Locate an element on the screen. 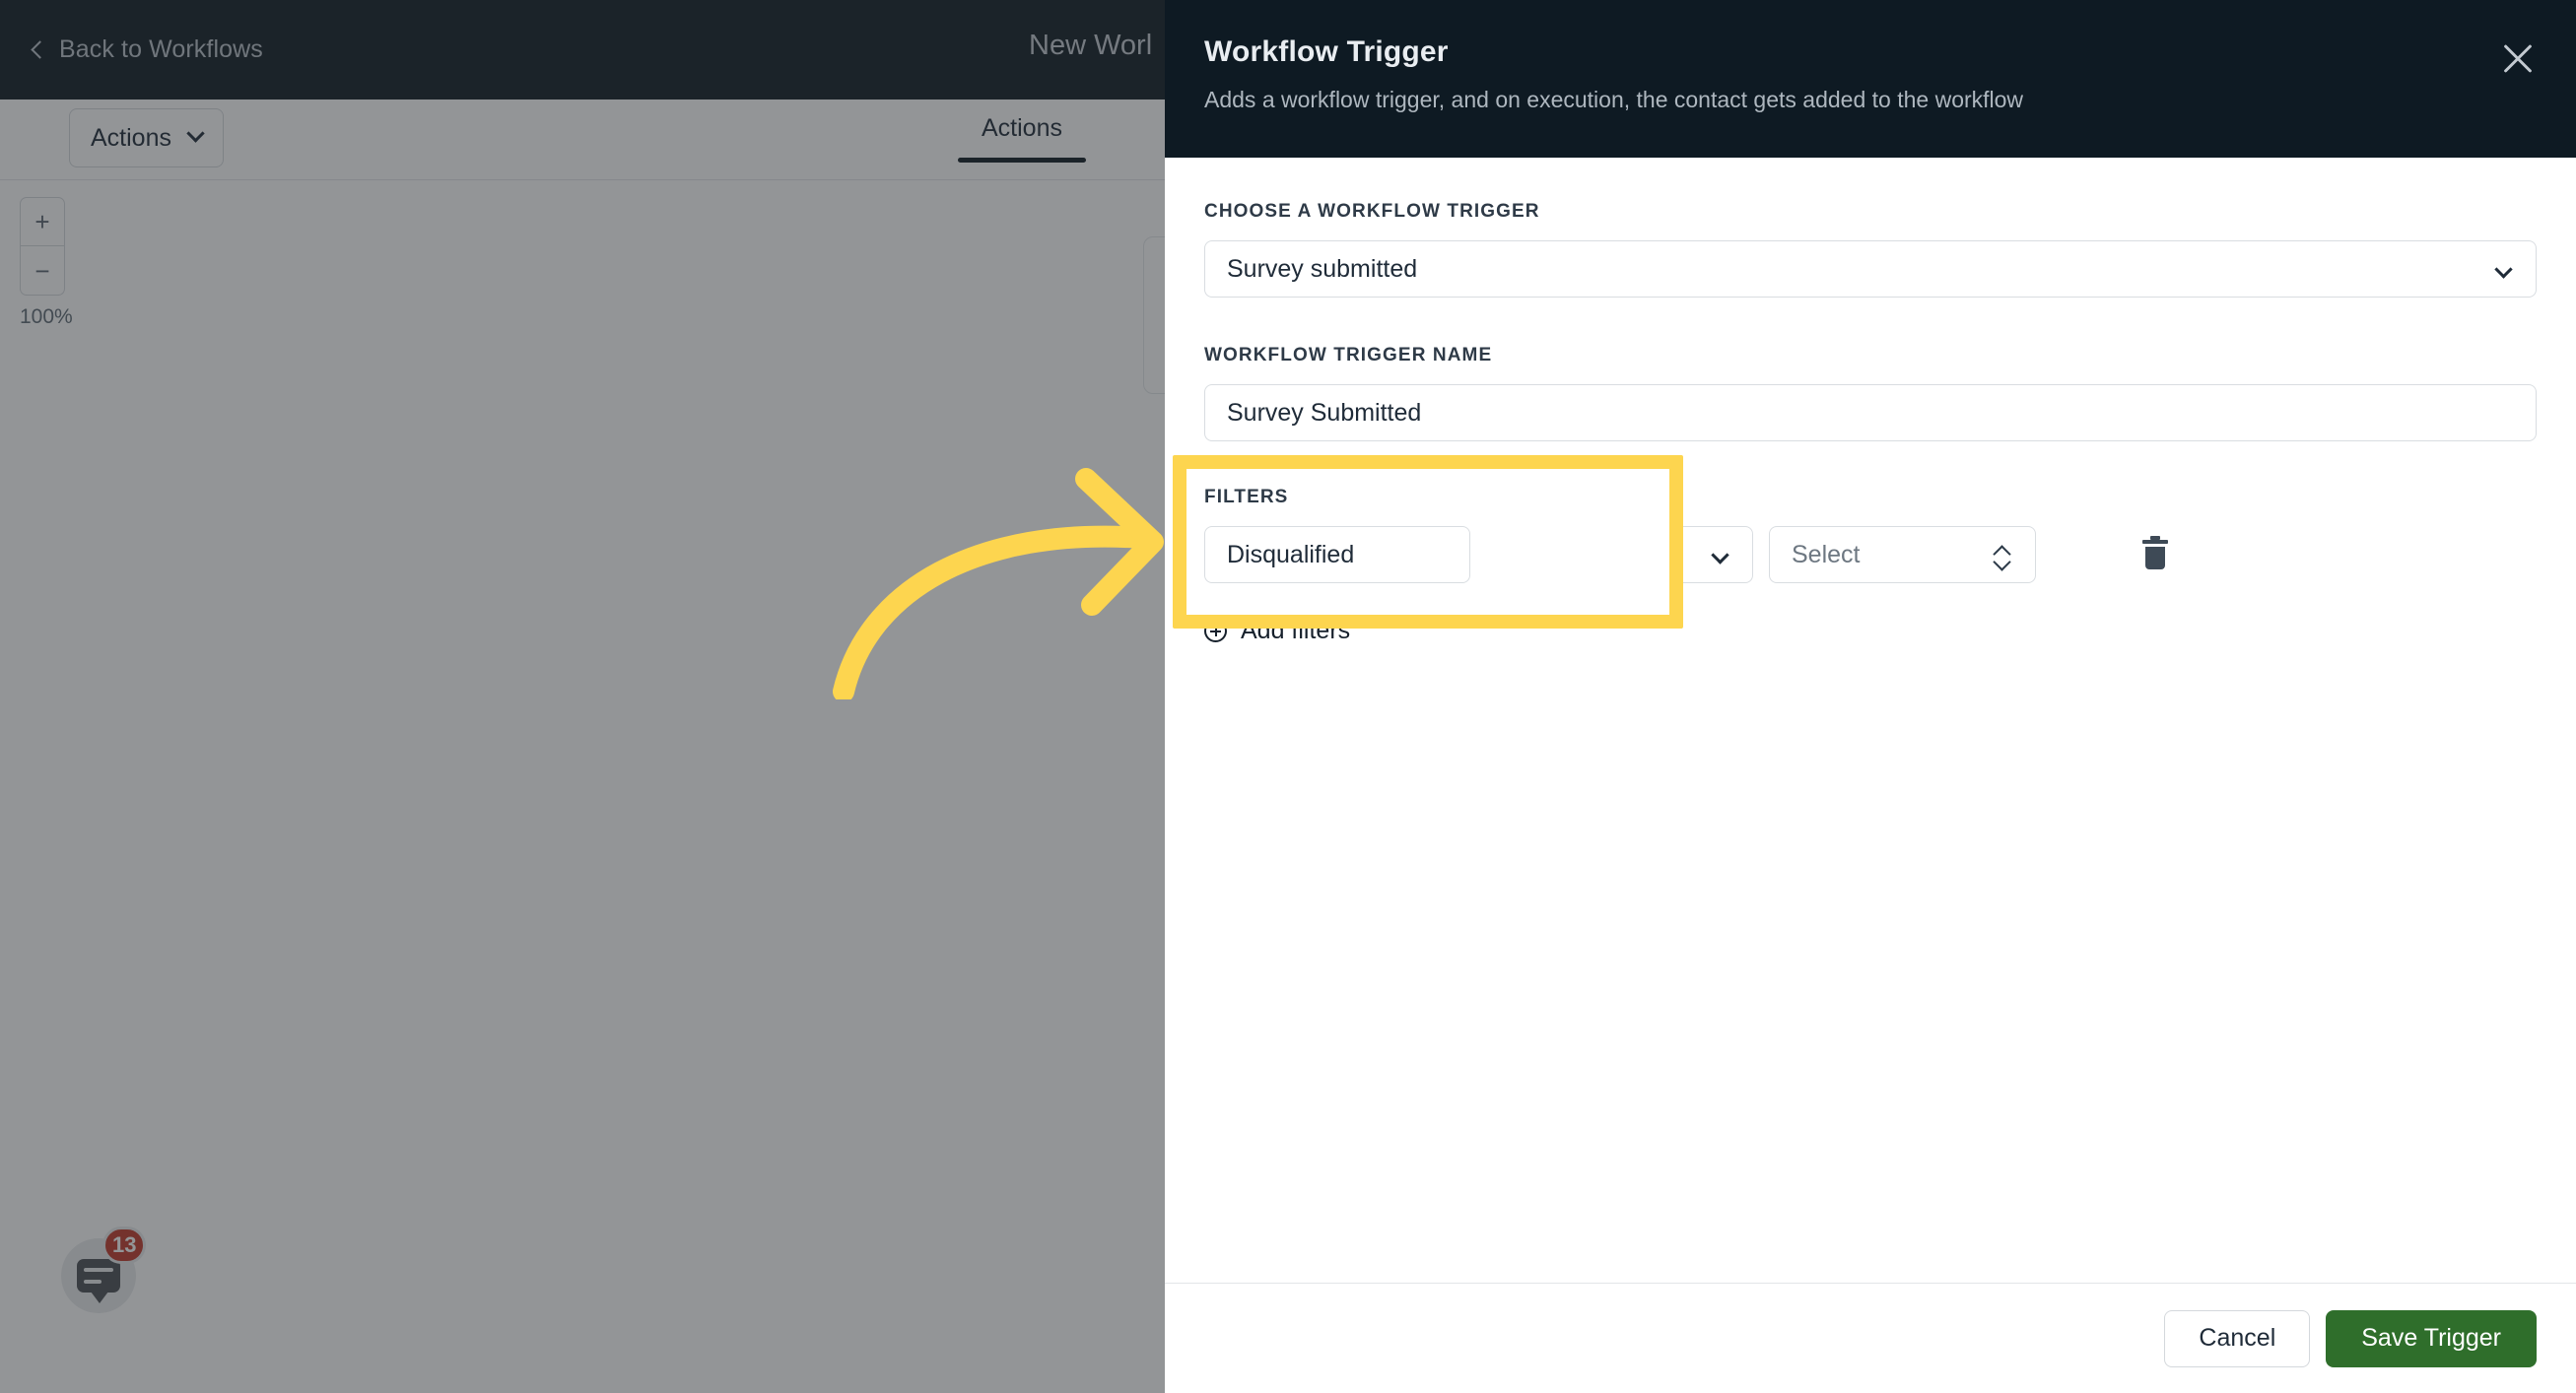  tab-actions: Actions is located at coordinates (1022, 135).